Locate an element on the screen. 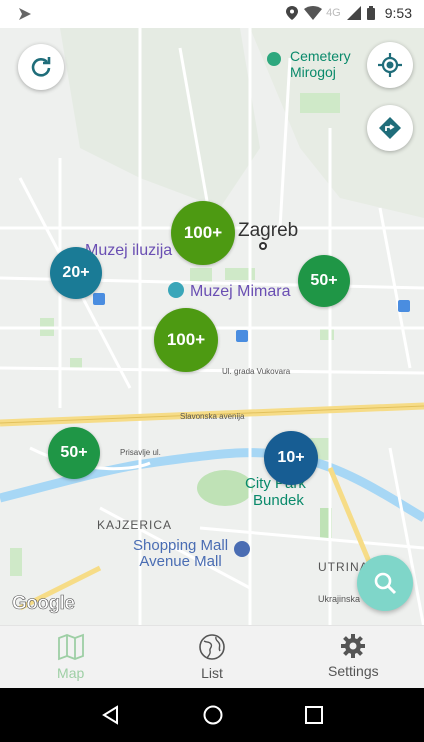 This screenshot has width=424, height=742. cemetery-sub: Mirogoj is located at coordinates (313, 72).